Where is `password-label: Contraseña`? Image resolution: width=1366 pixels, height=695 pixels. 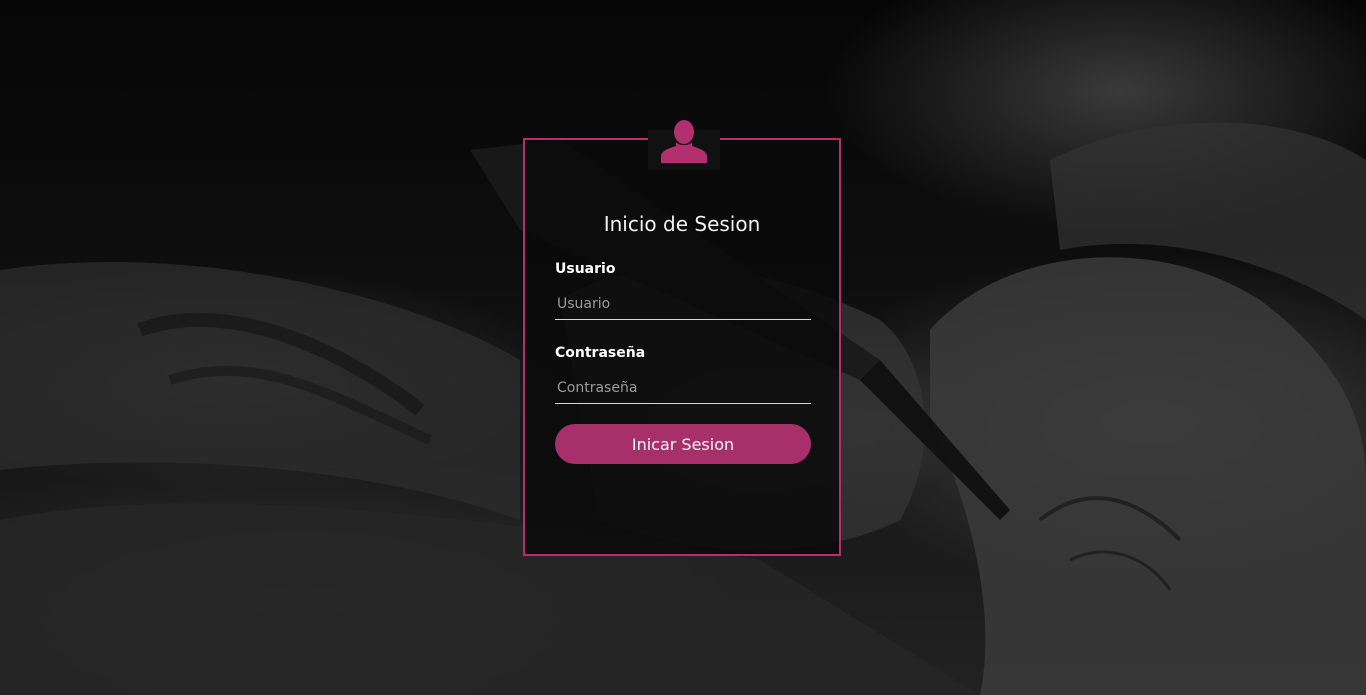 password-label: Contraseña is located at coordinates (600, 353).